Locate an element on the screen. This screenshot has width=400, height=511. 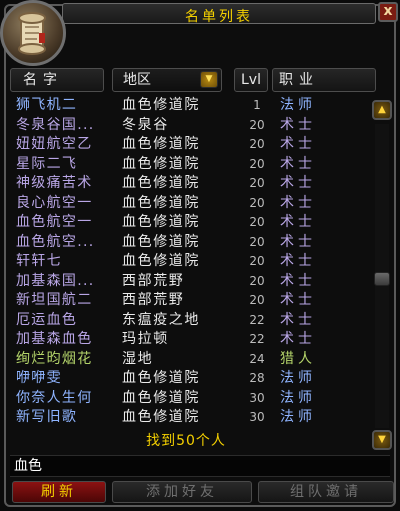
scroll-down-icon: ▼ is located at coordinates (382, 440).